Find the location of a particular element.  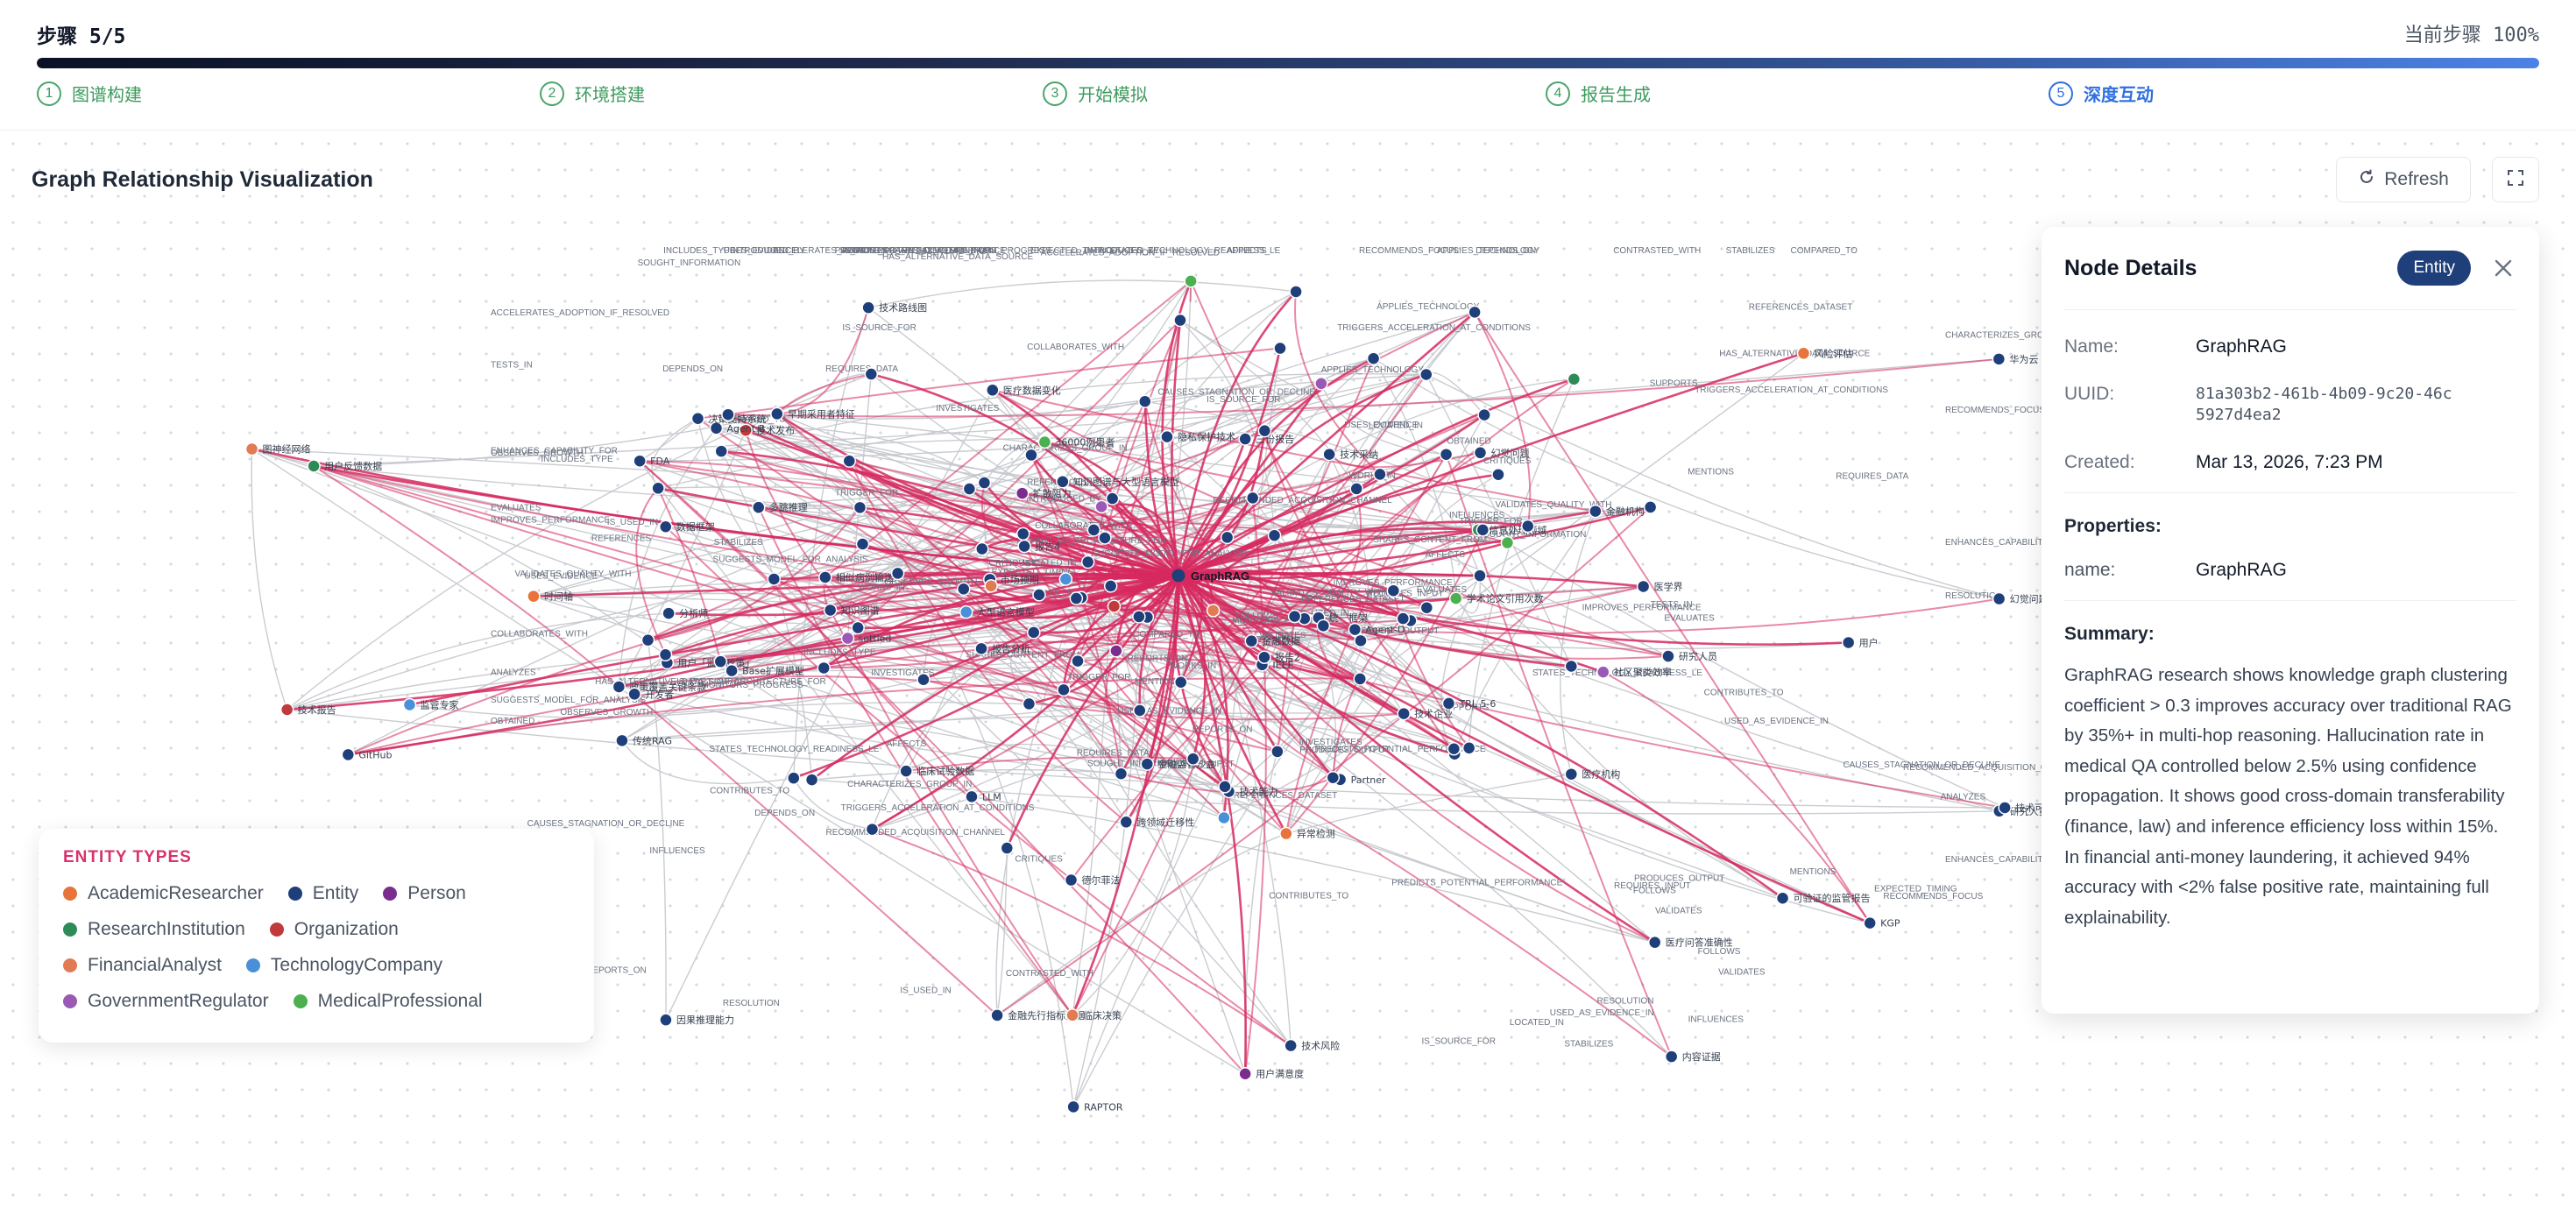

step-1-graph-build: 1 图谱构建 is located at coordinates (89, 94).